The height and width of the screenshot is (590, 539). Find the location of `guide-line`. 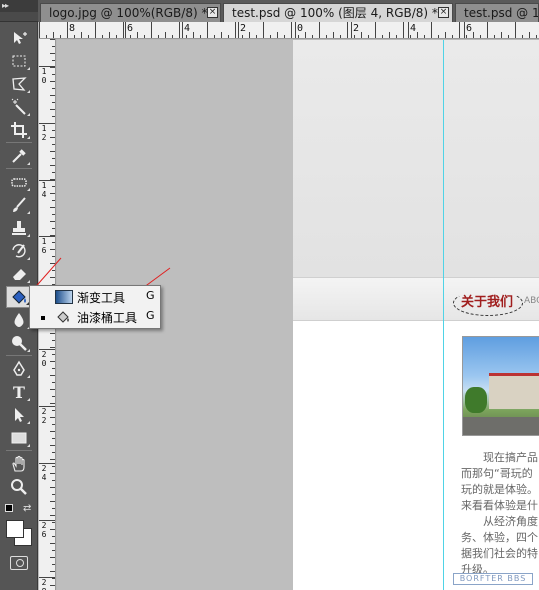

guide-line is located at coordinates (443, 315).